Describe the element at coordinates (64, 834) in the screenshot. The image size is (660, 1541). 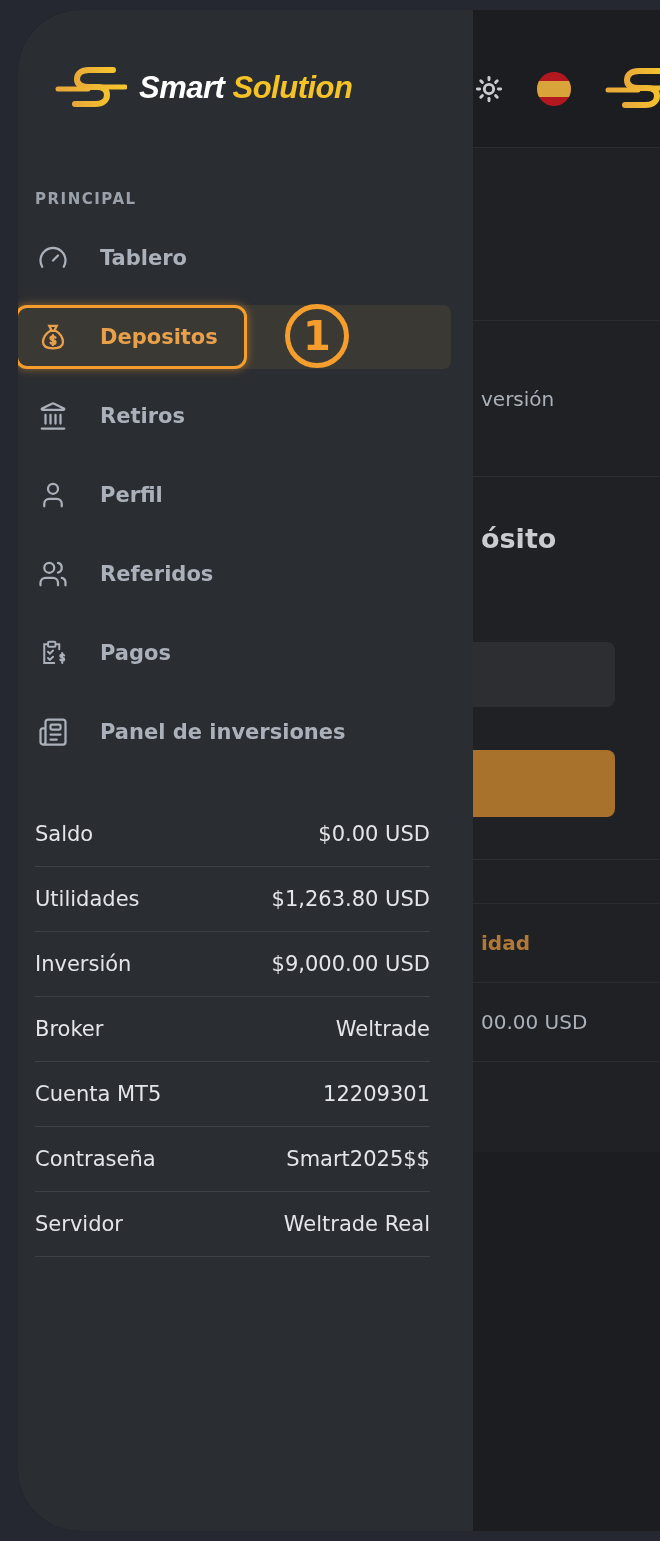
I see `stat-label: Saldo` at that location.